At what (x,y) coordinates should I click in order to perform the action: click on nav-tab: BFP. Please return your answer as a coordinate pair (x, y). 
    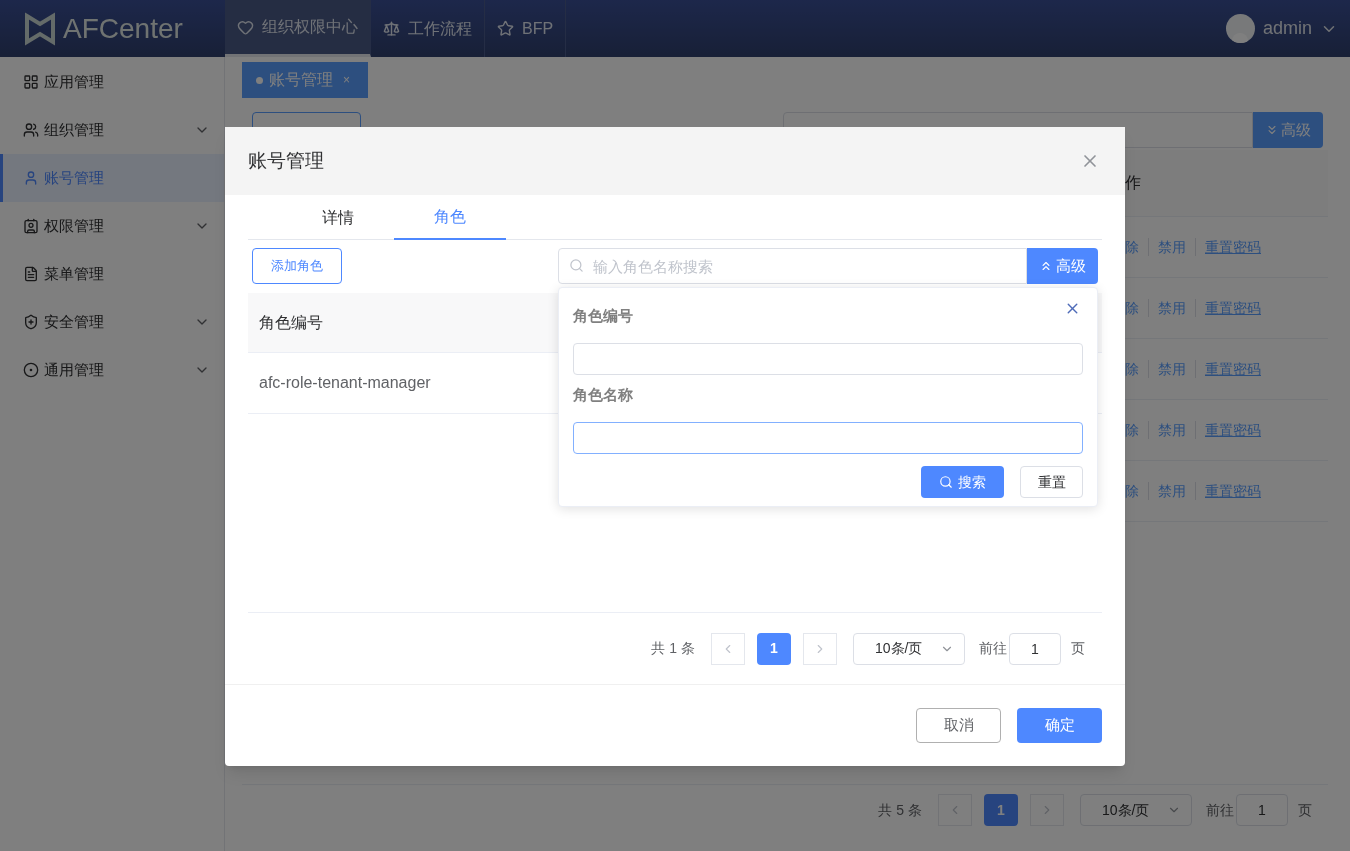
    Looking at the image, I should click on (526, 28).